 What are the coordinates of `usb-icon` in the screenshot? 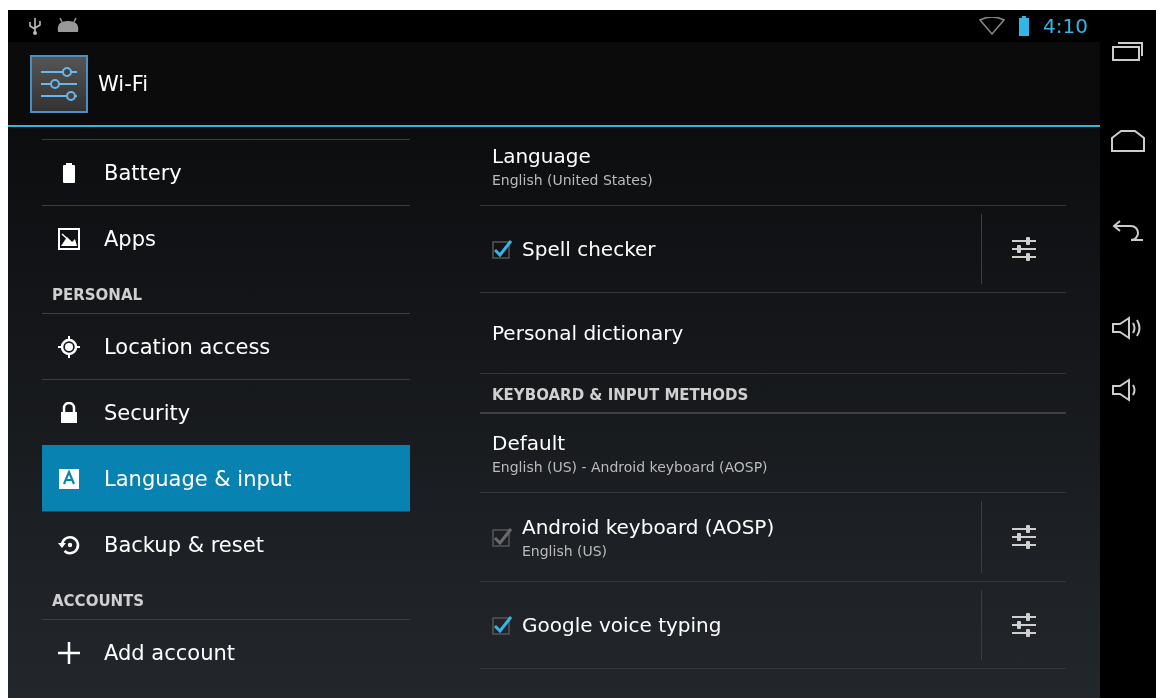 It's located at (35, 26).